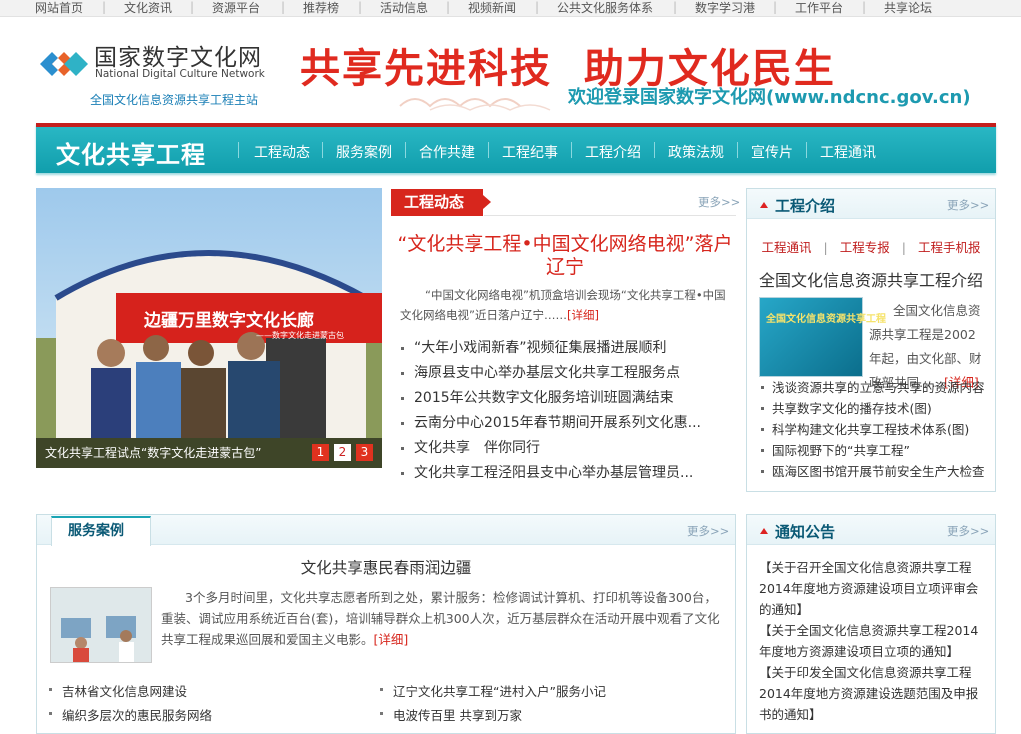  Describe the element at coordinates (583, 315) in the screenshot. I see `news-detail-link: [详细]` at that location.